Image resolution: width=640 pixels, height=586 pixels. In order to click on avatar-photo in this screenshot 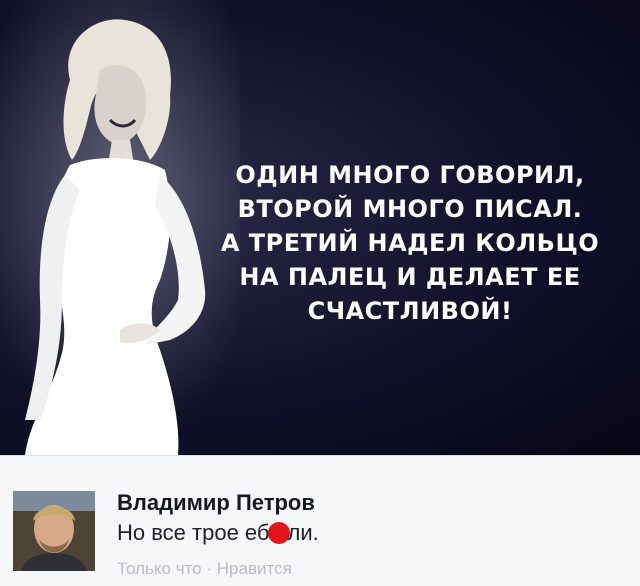, I will do `click(54, 531)`.